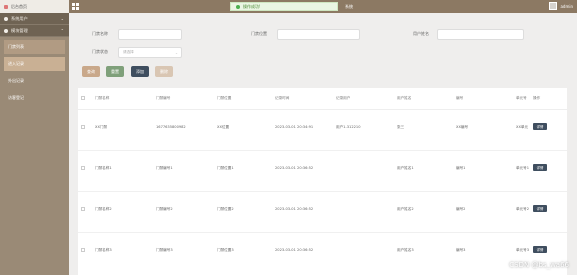 The width and height of the screenshot is (577, 275). I want to click on door-name-label: 门禁名称, so click(100, 33).